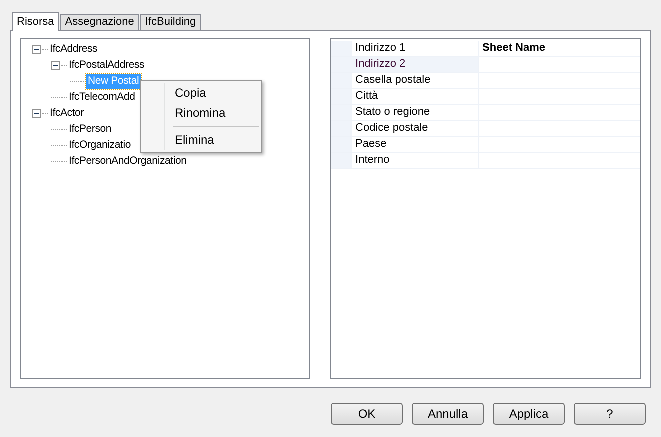 This screenshot has width=661, height=437. What do you see at coordinates (128, 161) in the screenshot?
I see `tree-item: IfcPersonAndOrganization` at bounding box center [128, 161].